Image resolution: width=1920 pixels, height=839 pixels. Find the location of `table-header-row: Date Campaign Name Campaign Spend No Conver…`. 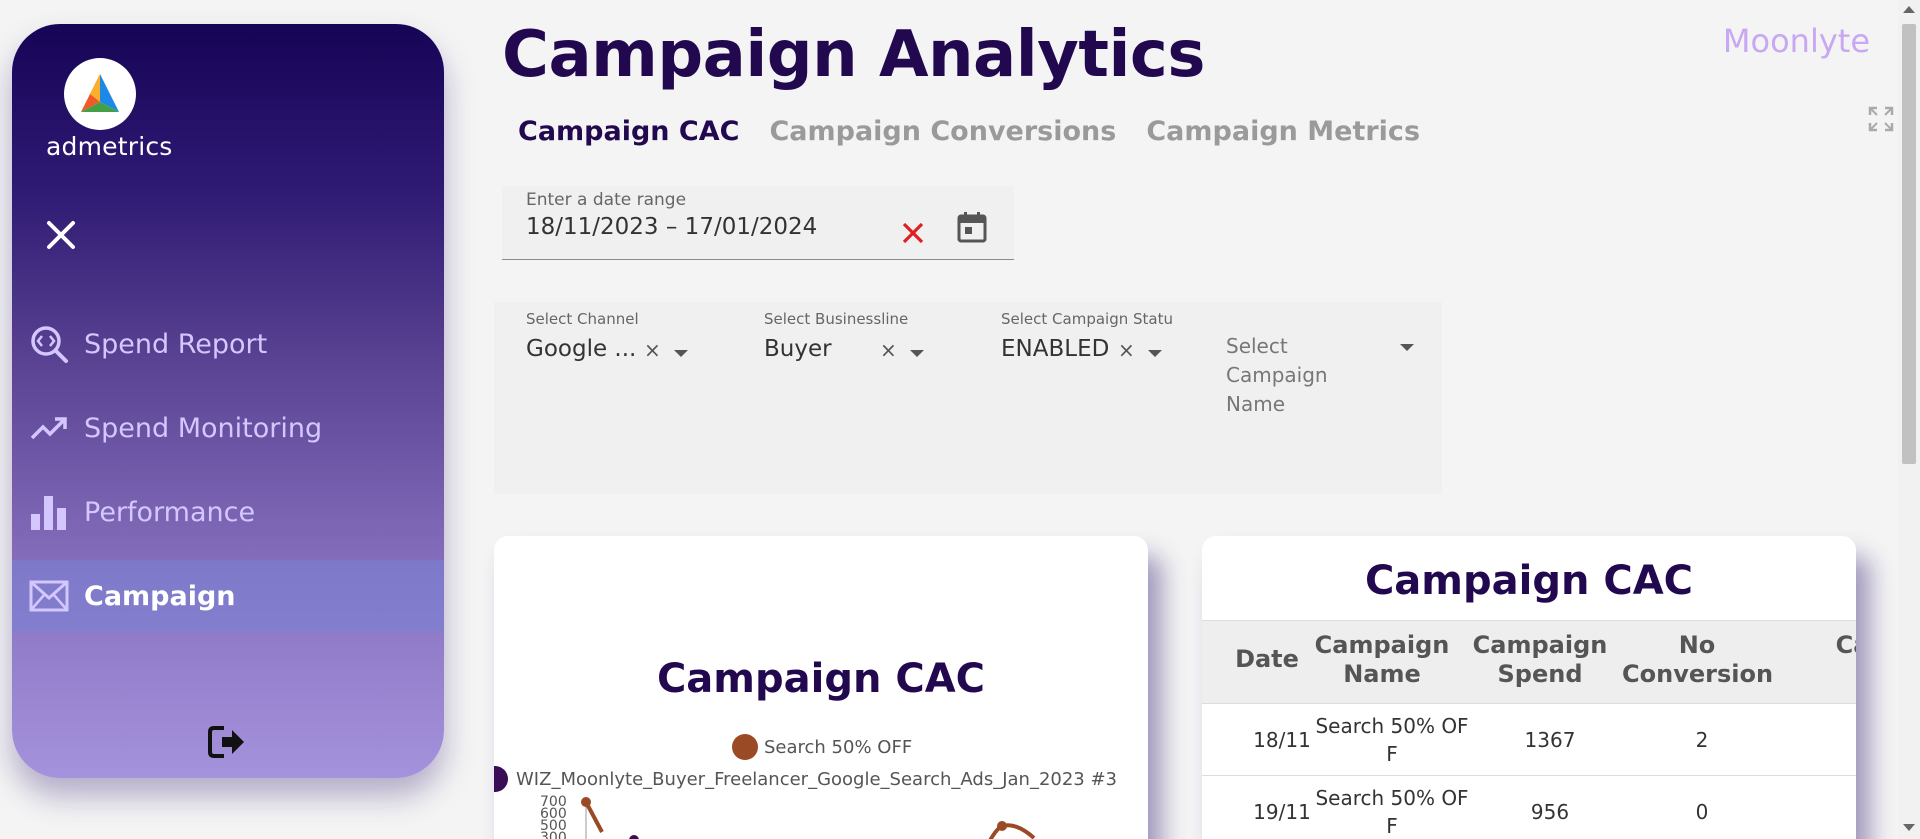

table-header-row: Date Campaign Name Campaign Spend No Conver… is located at coordinates (1529, 662).